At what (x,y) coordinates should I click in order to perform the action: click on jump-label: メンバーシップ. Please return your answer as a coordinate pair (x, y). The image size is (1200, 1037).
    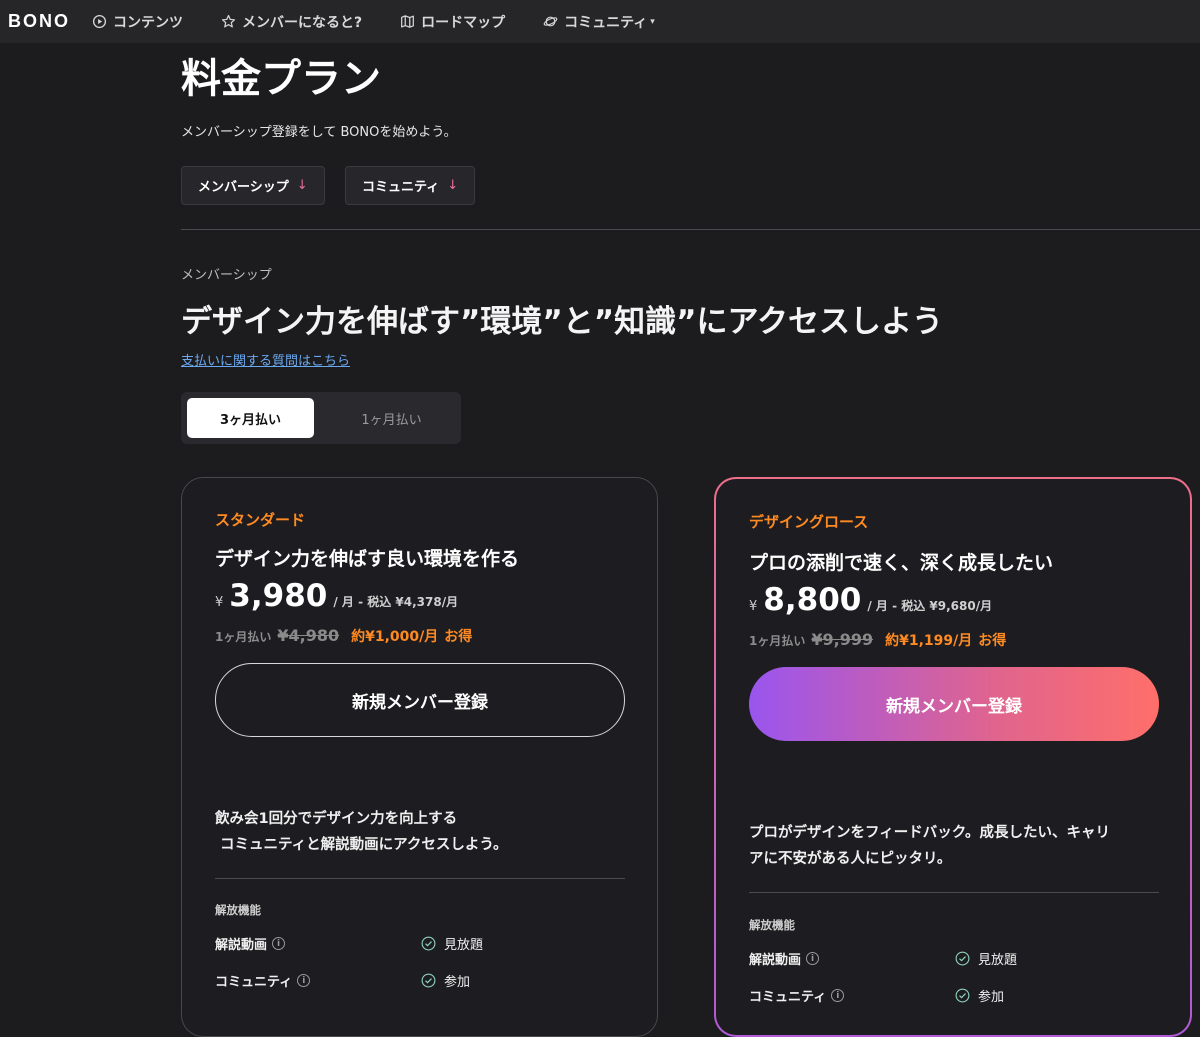
    Looking at the image, I should click on (243, 187).